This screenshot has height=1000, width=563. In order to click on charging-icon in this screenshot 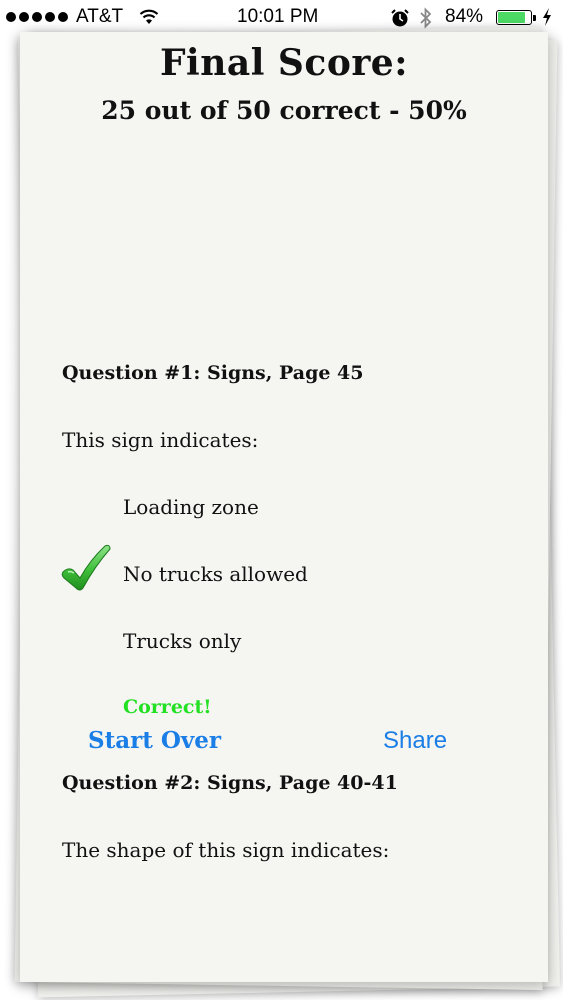, I will do `click(547, 17)`.